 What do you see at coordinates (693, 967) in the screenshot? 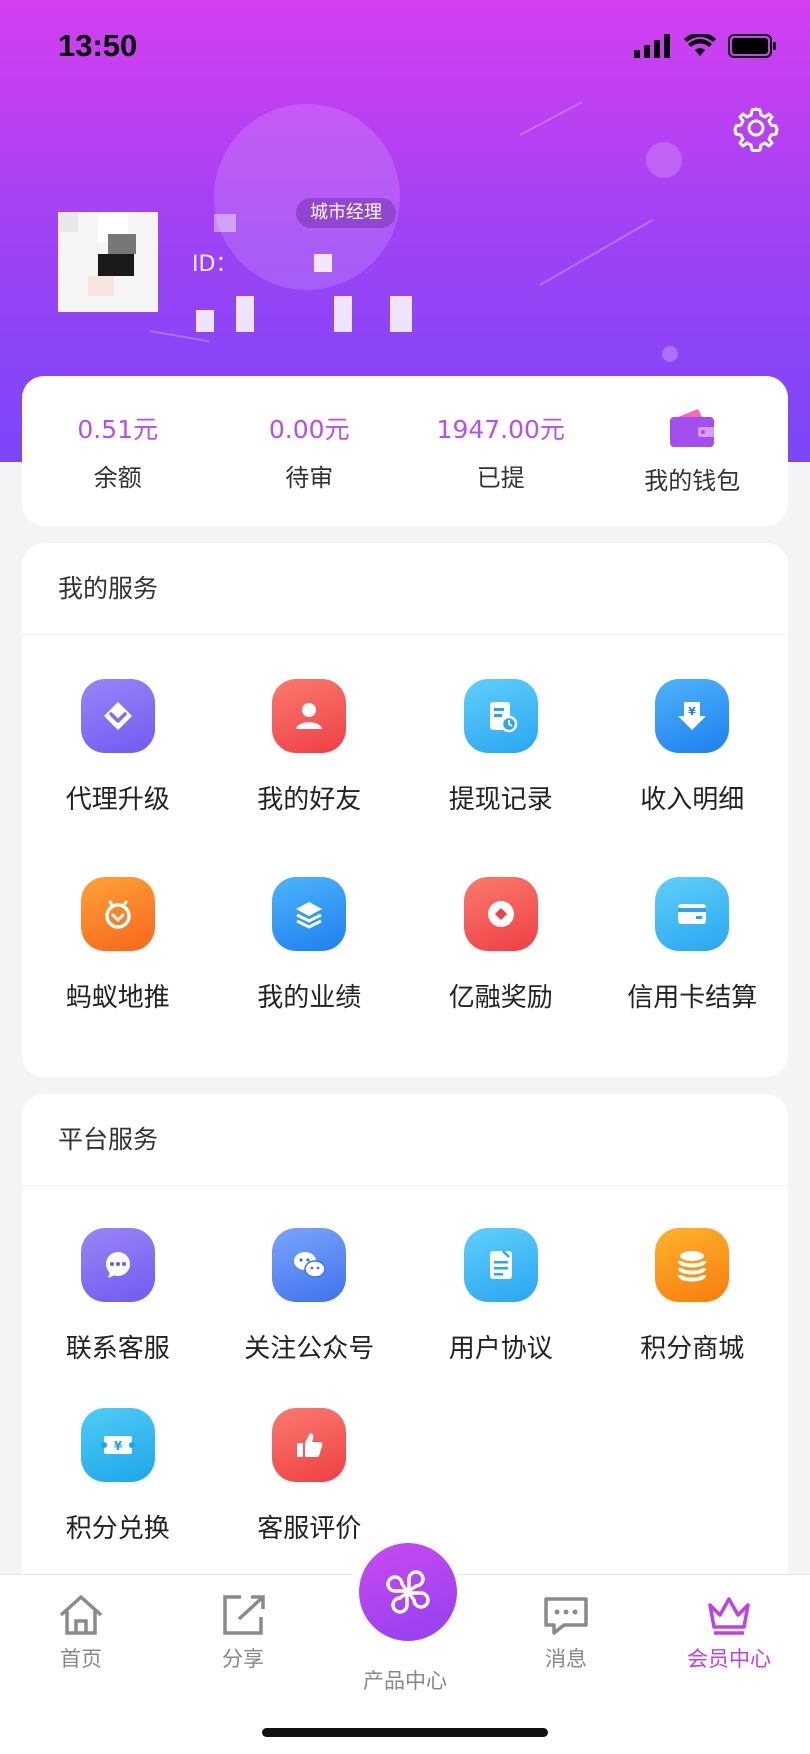
I see `service-credit-card-settlement: 信用卡结算` at bounding box center [693, 967].